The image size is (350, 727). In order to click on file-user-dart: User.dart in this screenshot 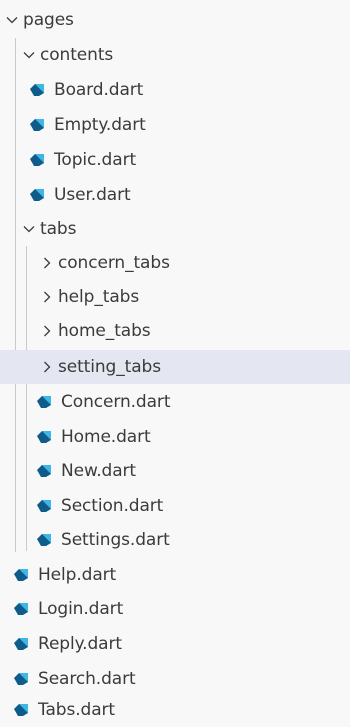, I will do `click(175, 195)`.